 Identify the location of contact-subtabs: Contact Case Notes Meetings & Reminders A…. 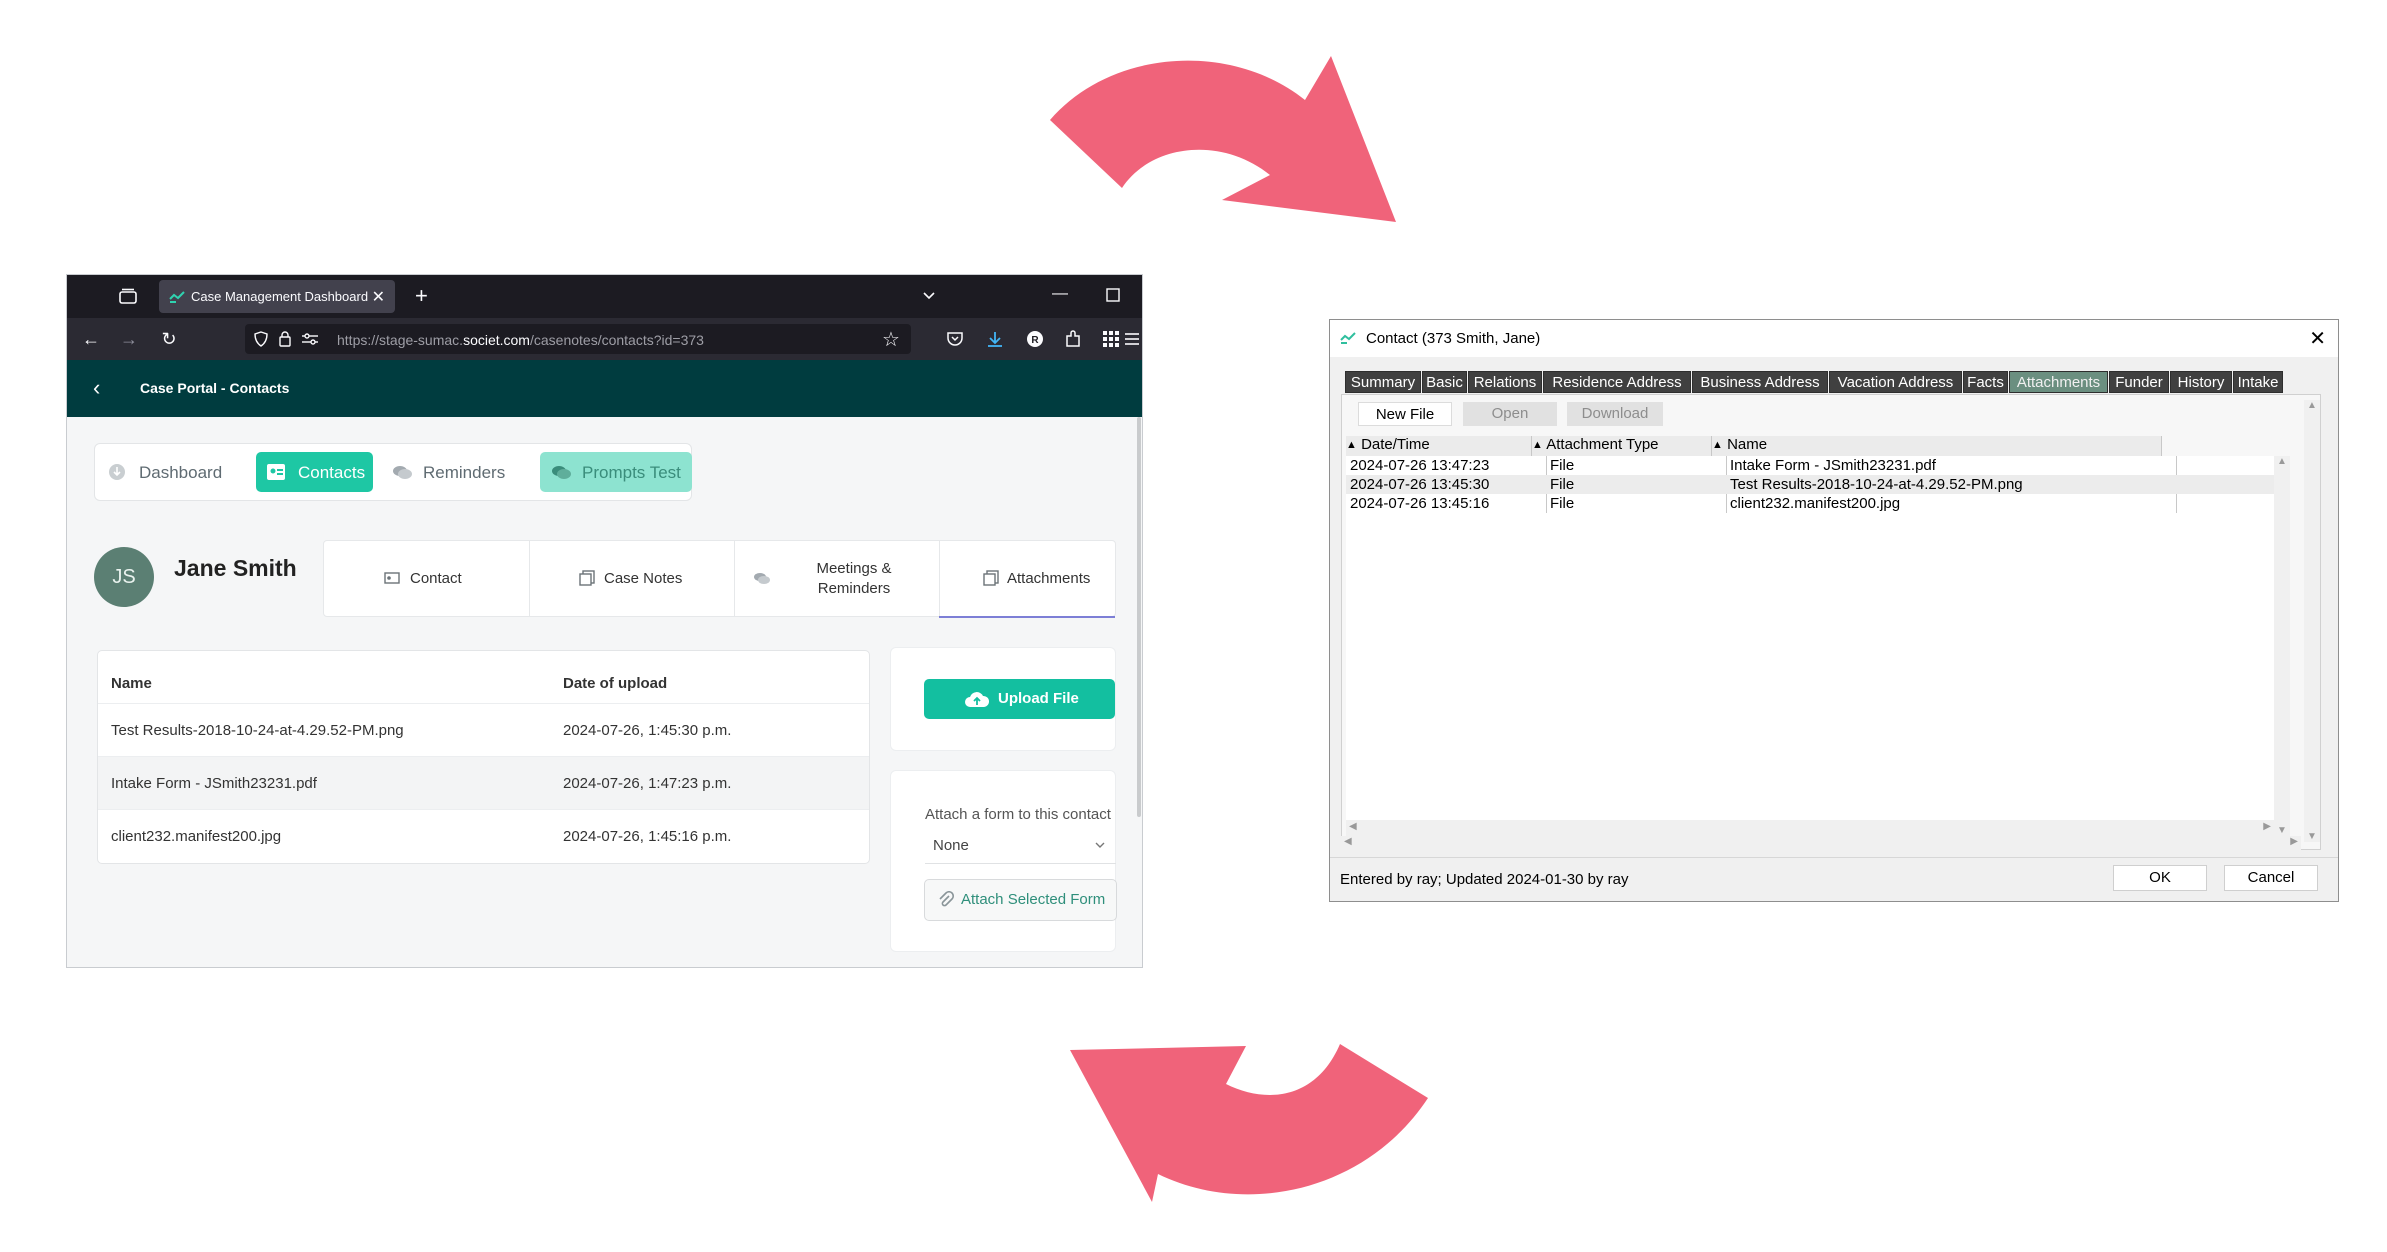
(719, 579).